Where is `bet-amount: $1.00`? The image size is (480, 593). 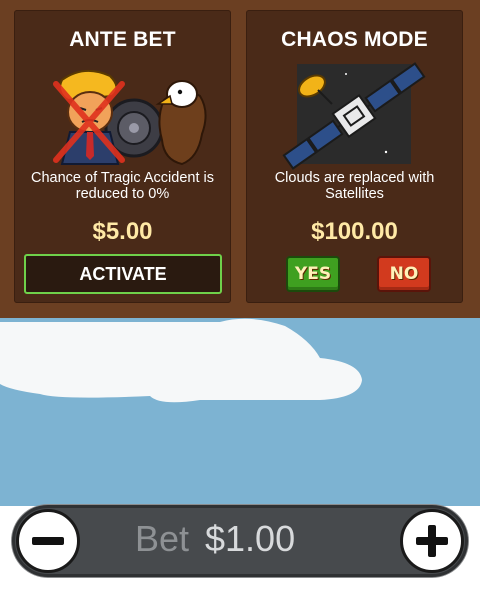
bet-amount: $1.00 is located at coordinates (250, 538).